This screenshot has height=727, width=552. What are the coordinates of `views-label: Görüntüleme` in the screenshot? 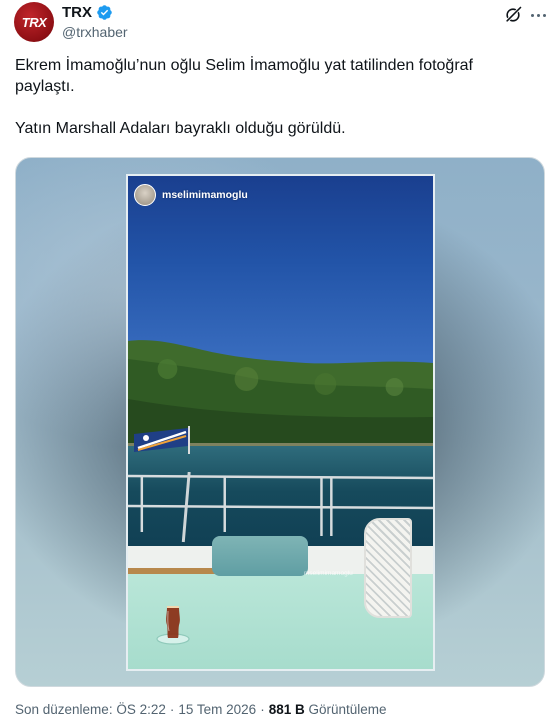 It's located at (347, 709).